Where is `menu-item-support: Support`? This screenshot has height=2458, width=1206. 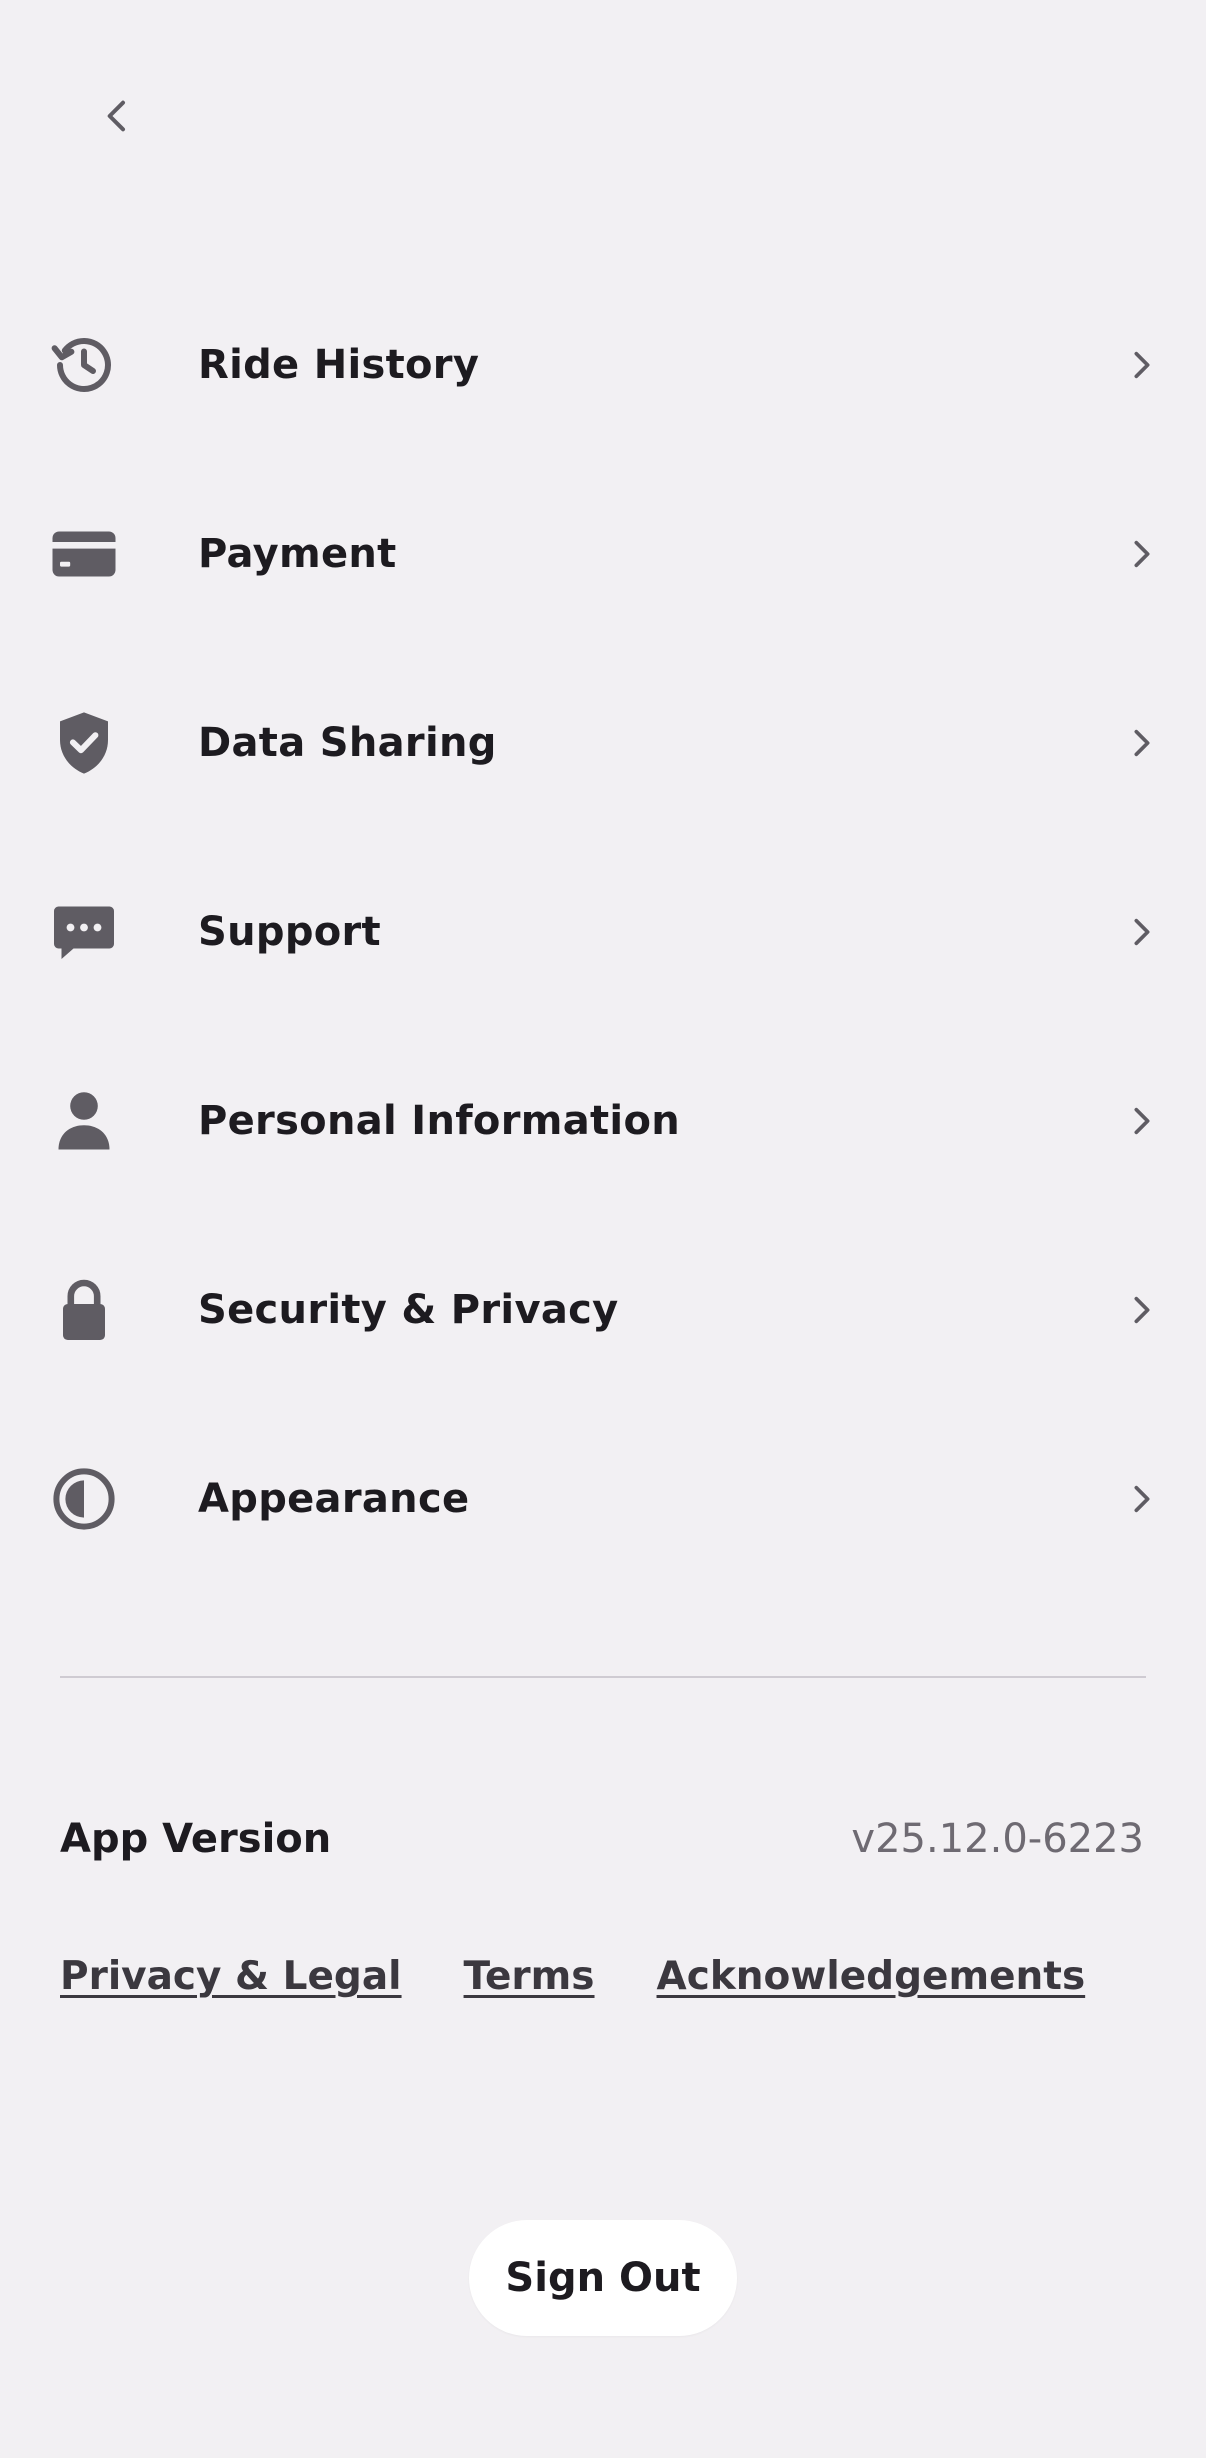
menu-item-support: Support is located at coordinates (603, 931).